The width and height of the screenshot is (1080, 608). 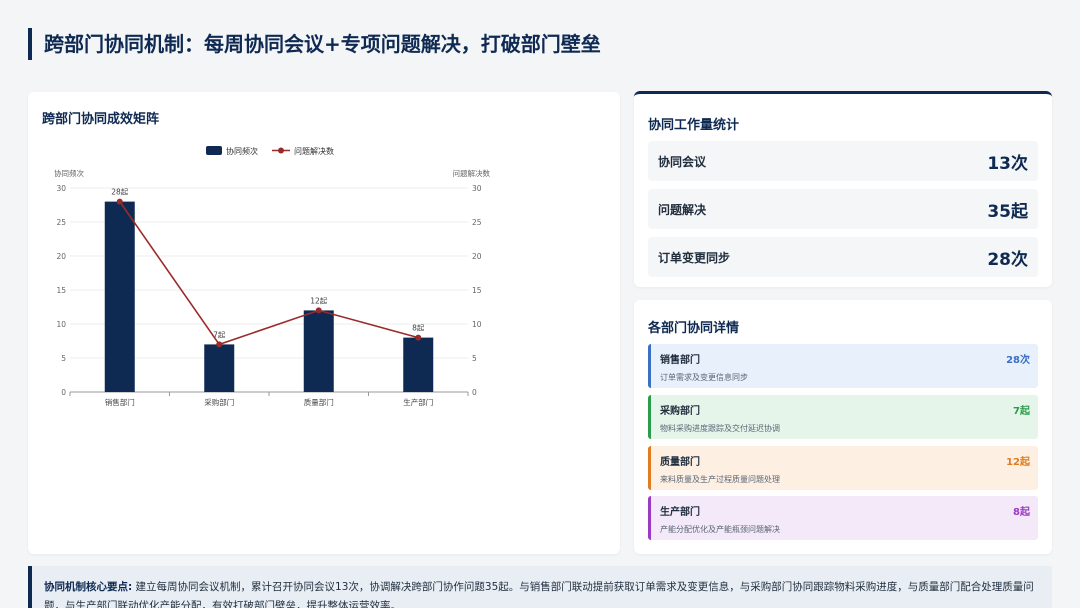 I want to click on stat-value: 13次, so click(x=1007, y=163).